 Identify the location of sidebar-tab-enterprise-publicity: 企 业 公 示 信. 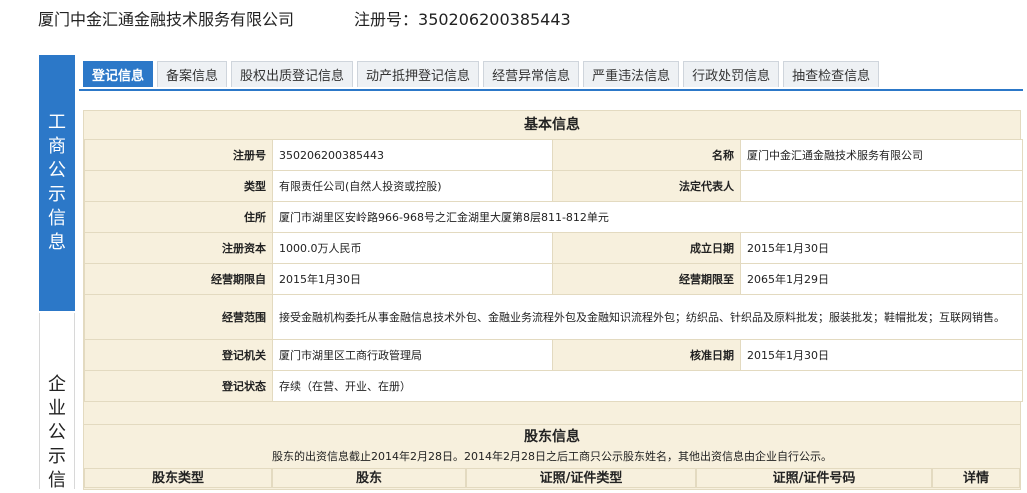
(57, 402).